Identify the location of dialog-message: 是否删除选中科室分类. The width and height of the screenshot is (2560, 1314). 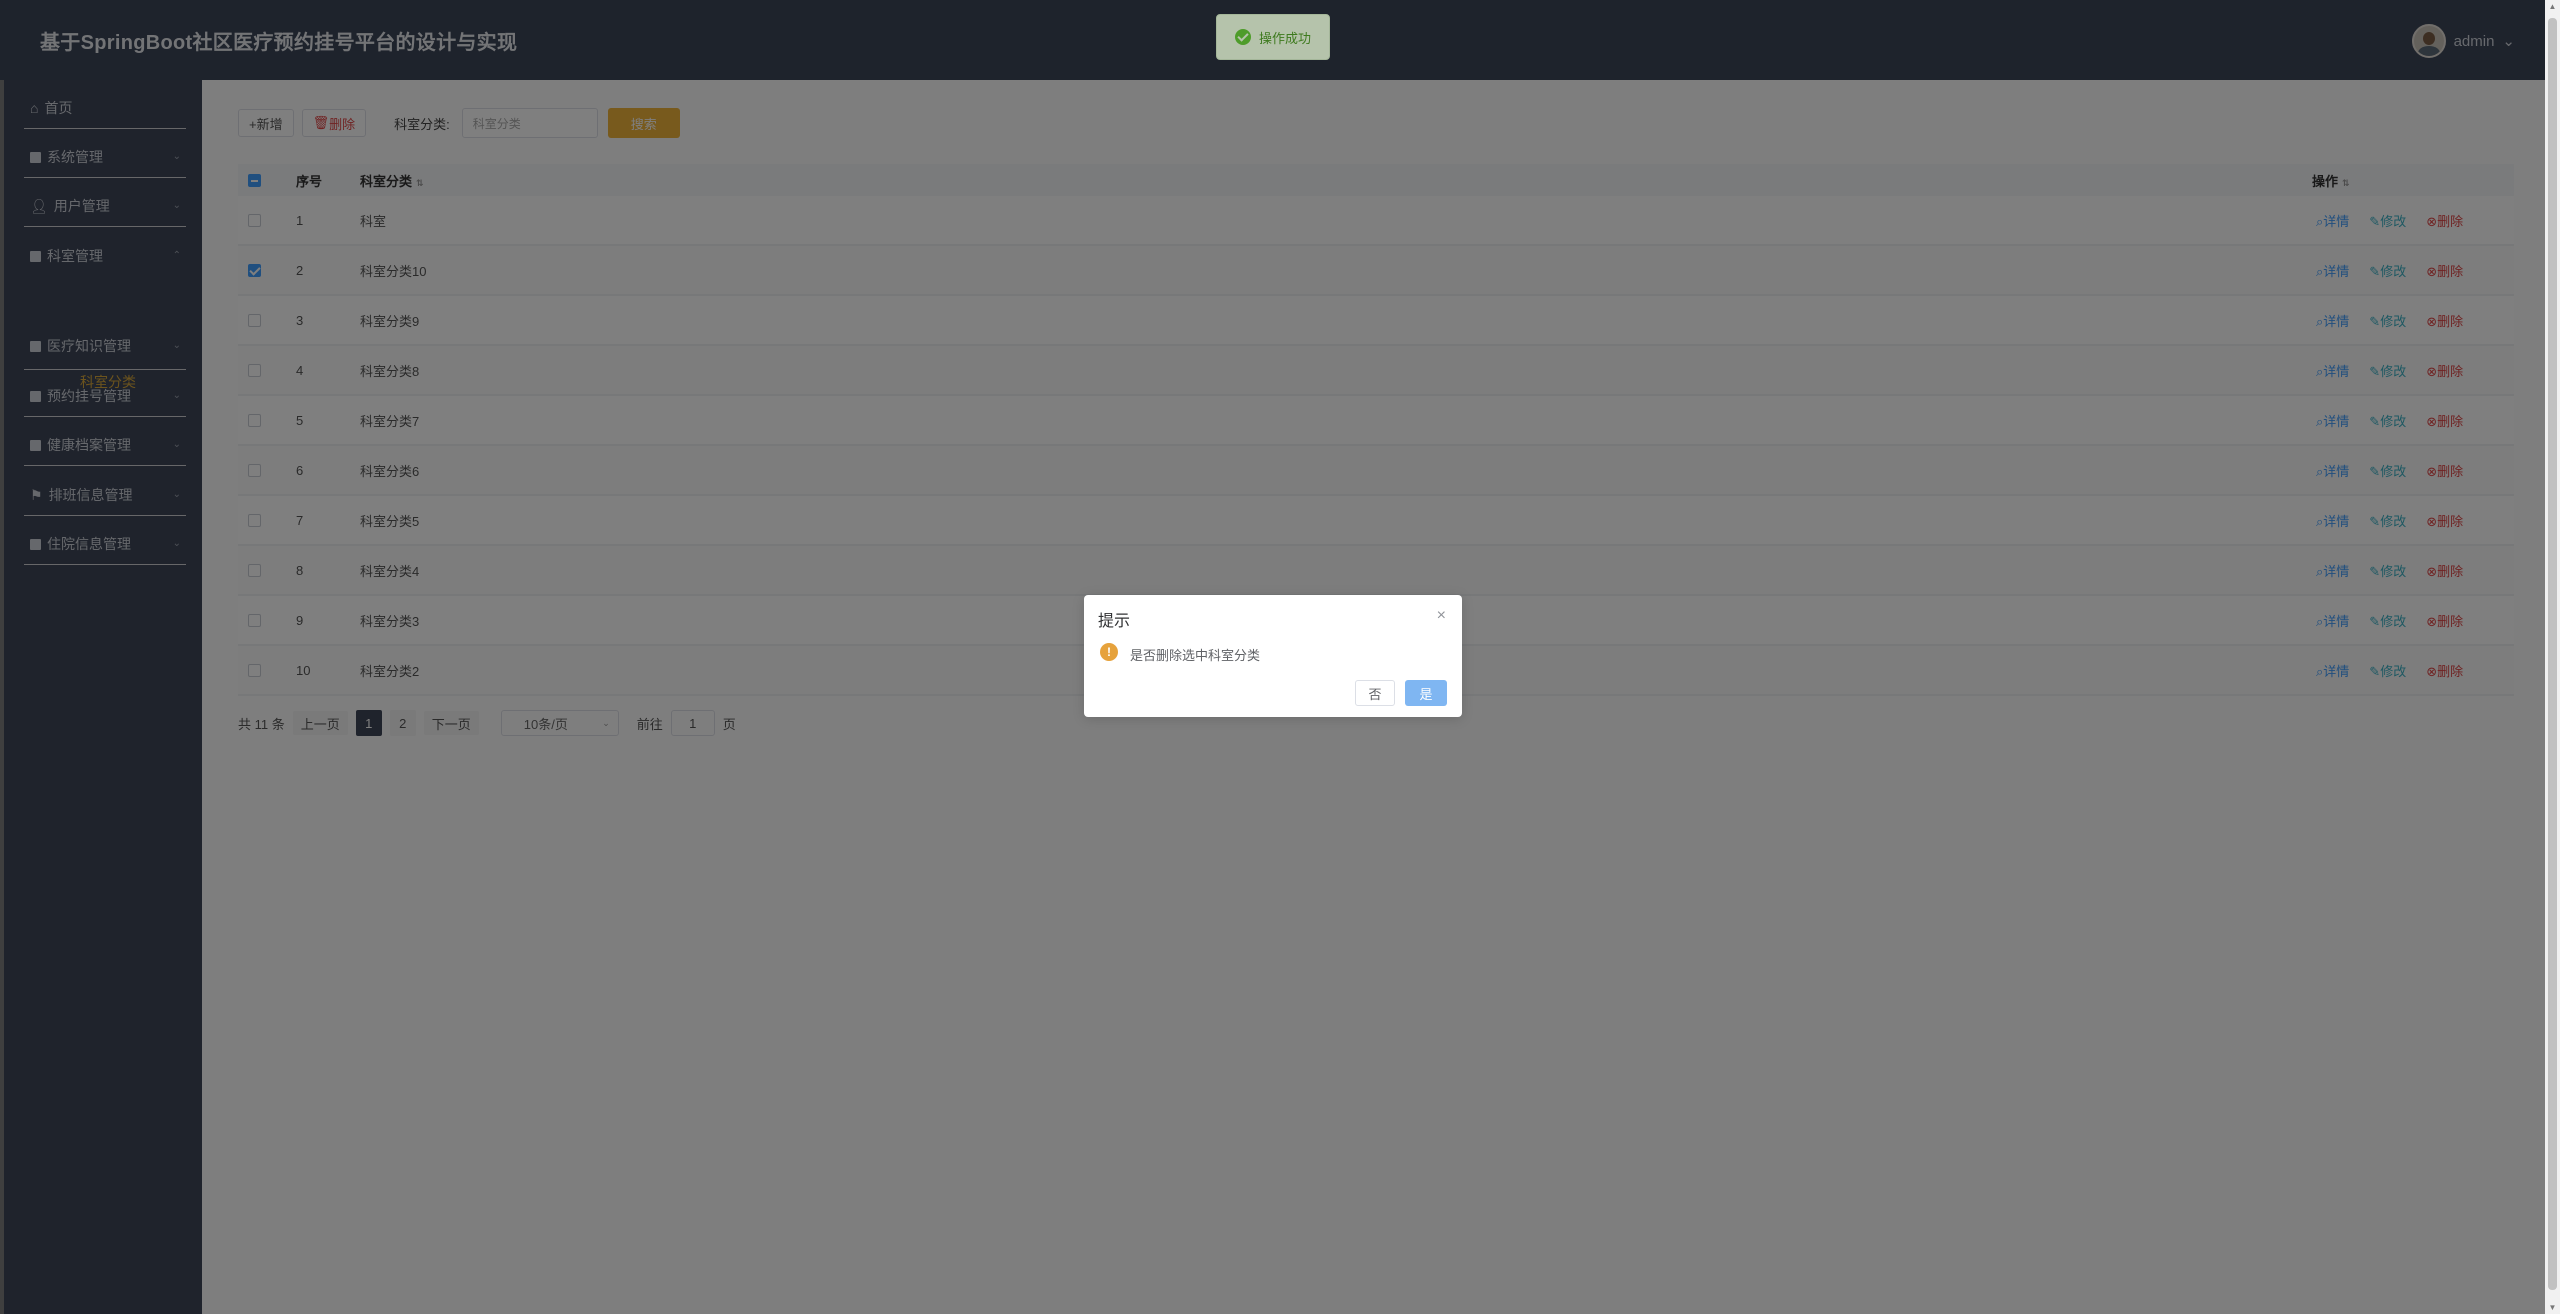
(1195, 655).